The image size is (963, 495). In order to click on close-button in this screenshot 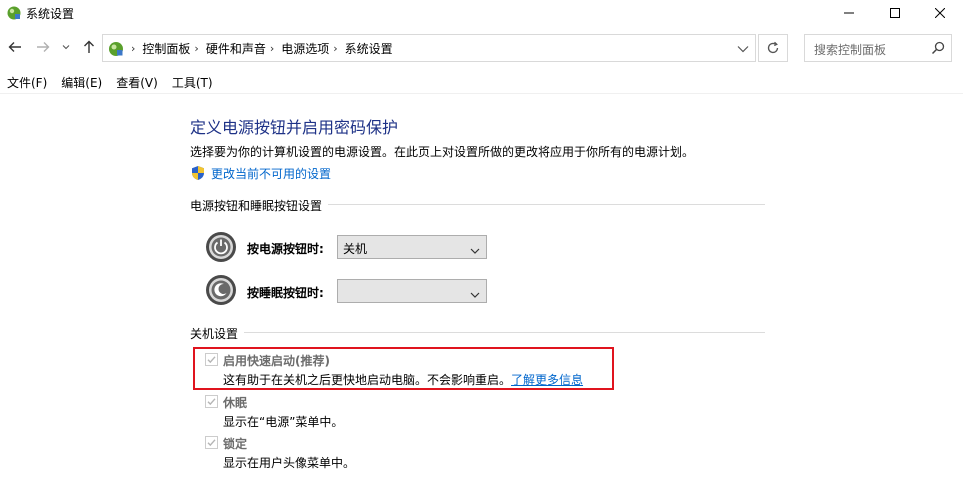, I will do `click(940, 13)`.